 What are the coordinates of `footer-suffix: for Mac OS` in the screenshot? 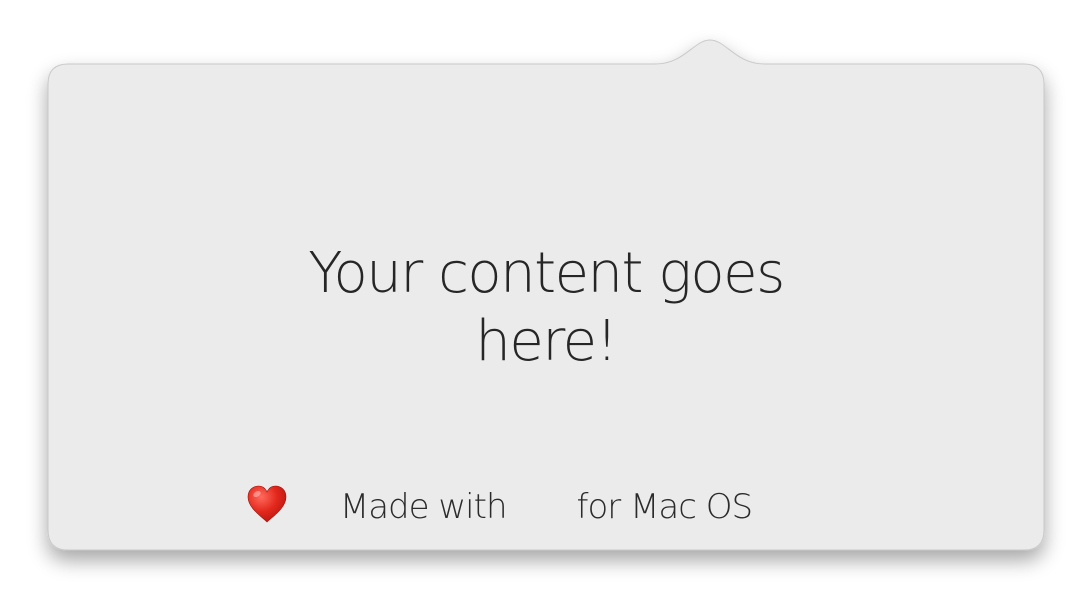 It's located at (665, 507).